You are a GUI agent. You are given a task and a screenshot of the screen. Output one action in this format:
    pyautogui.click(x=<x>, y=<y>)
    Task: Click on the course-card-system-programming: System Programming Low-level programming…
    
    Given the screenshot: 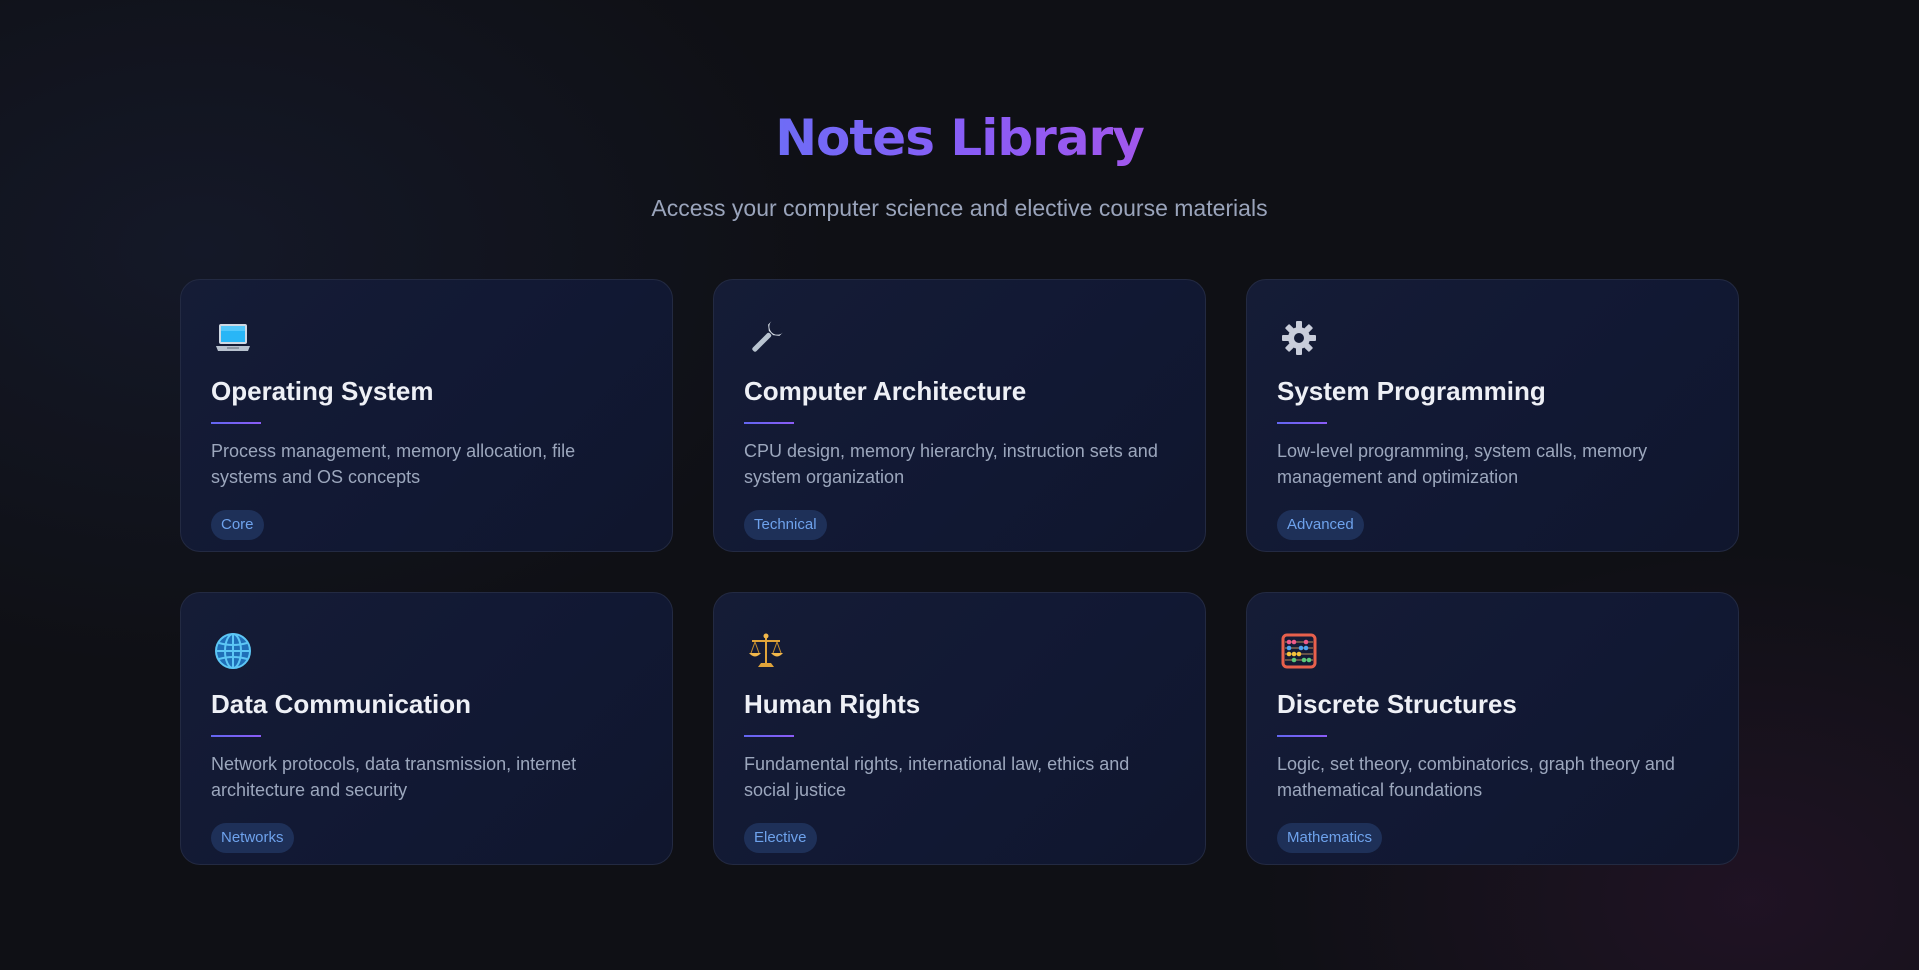 What is the action you would take?
    pyautogui.click(x=1492, y=415)
    